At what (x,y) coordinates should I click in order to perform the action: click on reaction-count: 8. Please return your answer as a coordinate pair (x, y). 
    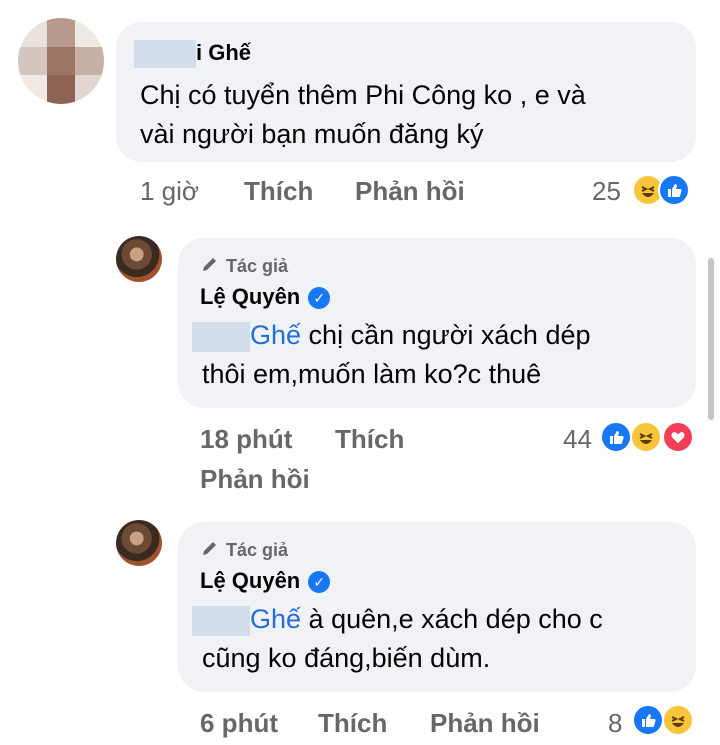
    Looking at the image, I should click on (615, 723).